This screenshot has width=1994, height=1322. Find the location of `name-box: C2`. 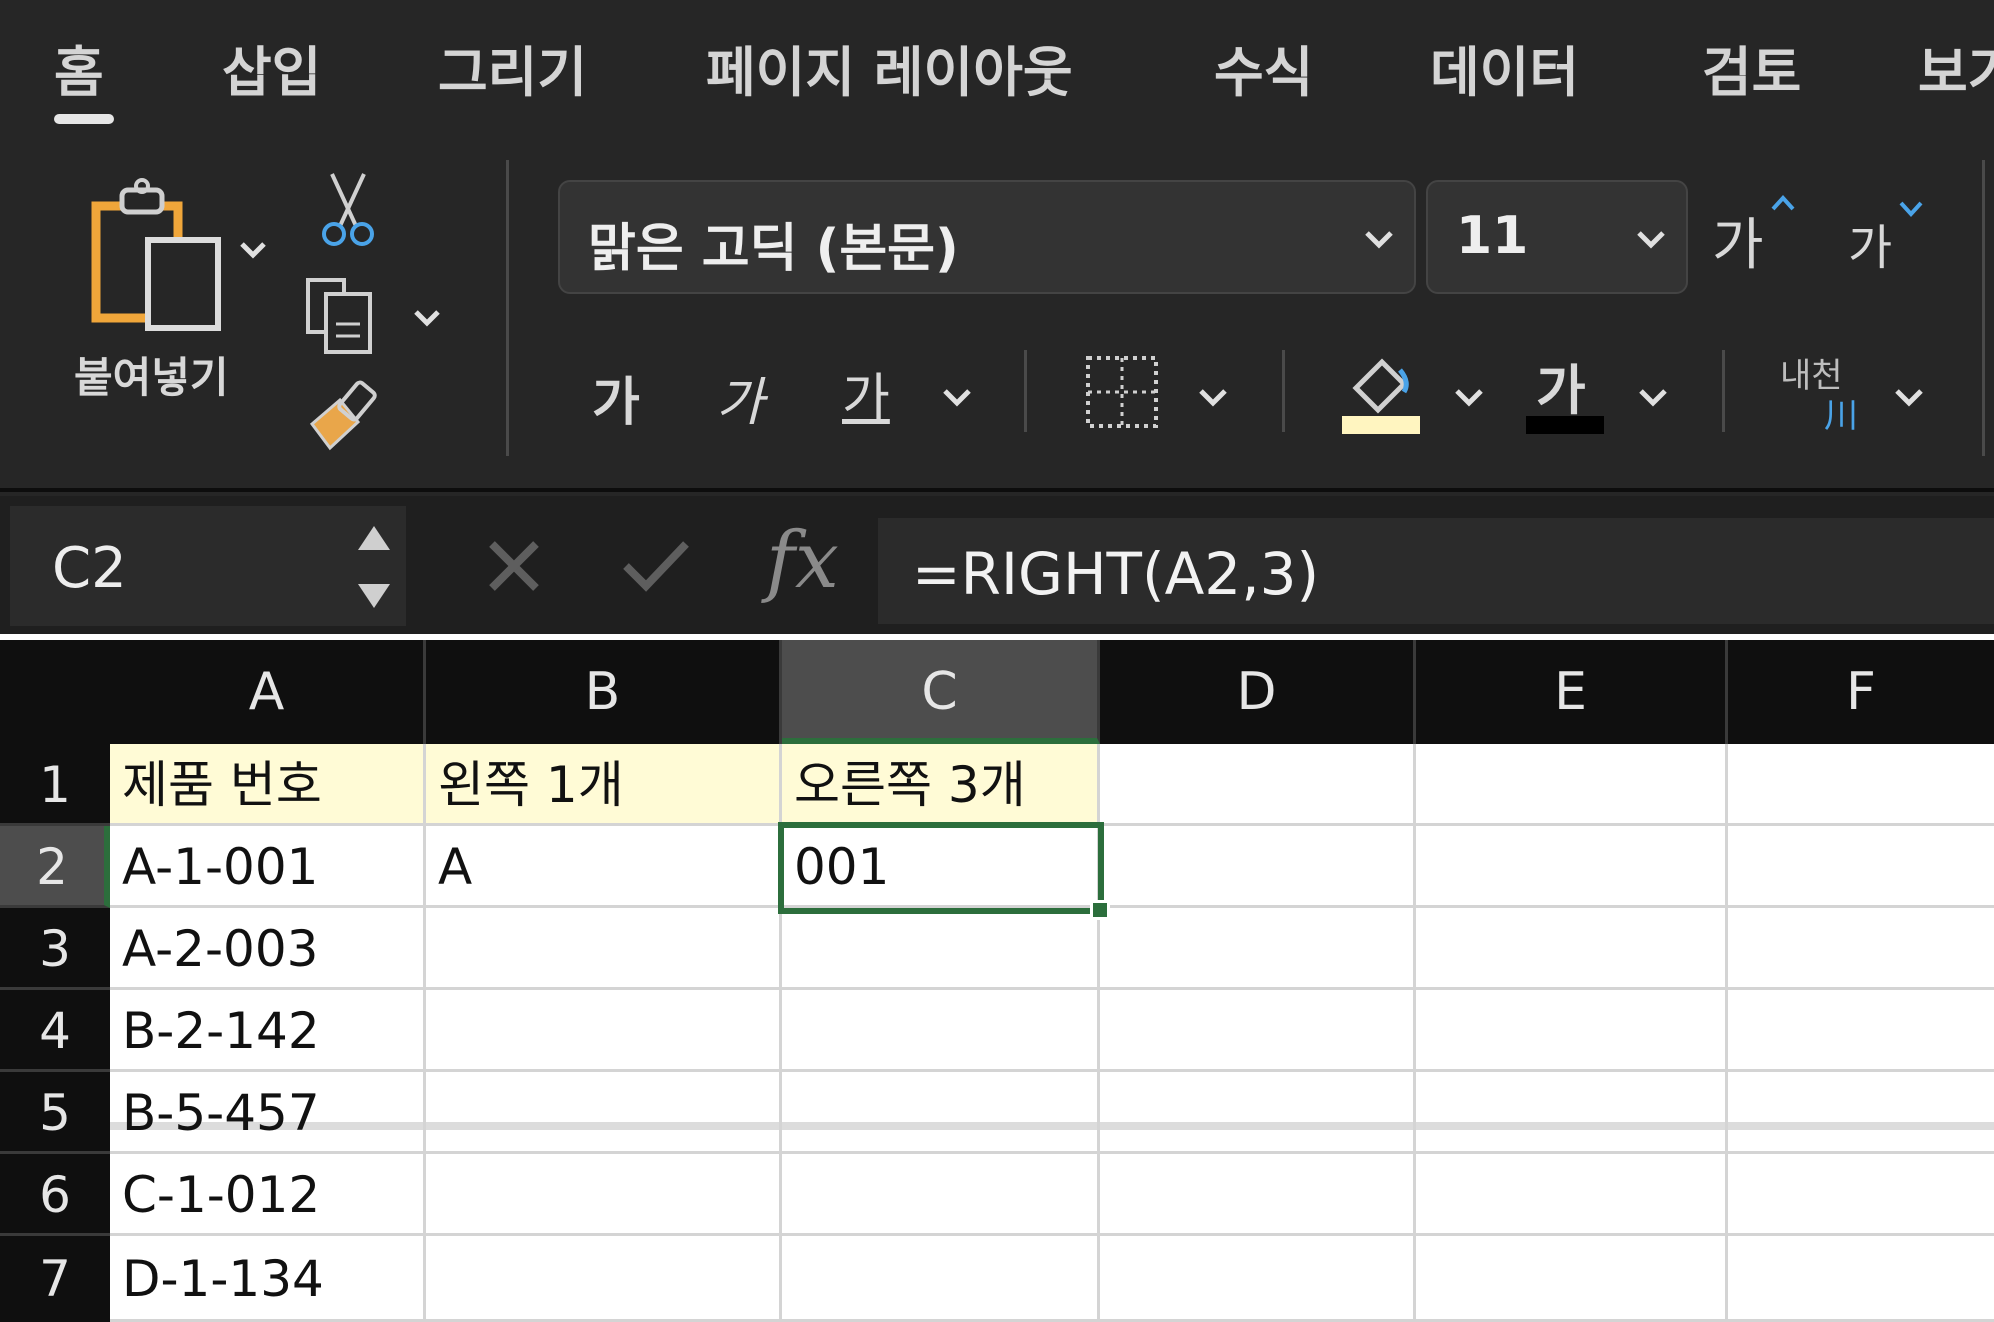

name-box: C2 is located at coordinates (208, 566).